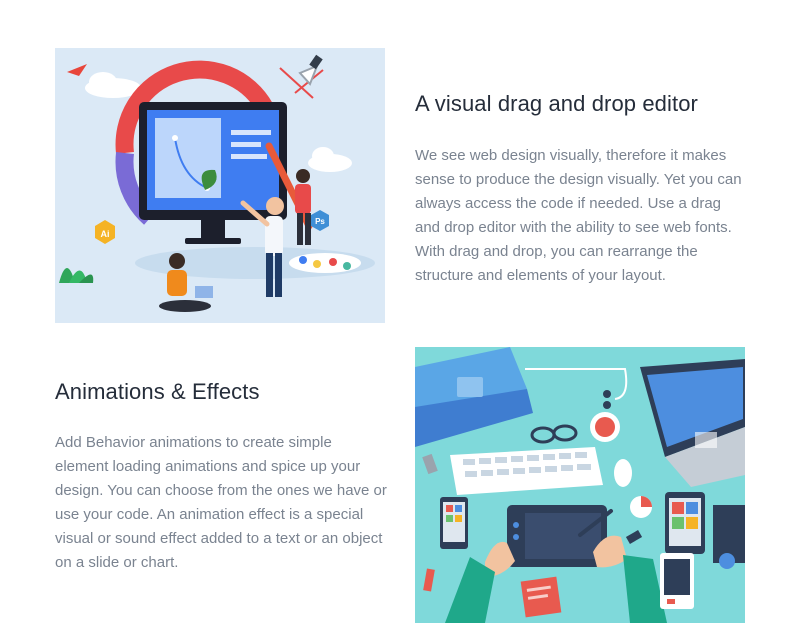 The image size is (800, 623). What do you see at coordinates (556, 103) in the screenshot?
I see `feature-title-drag-drop-editor: A visual drag and drop editor` at bounding box center [556, 103].